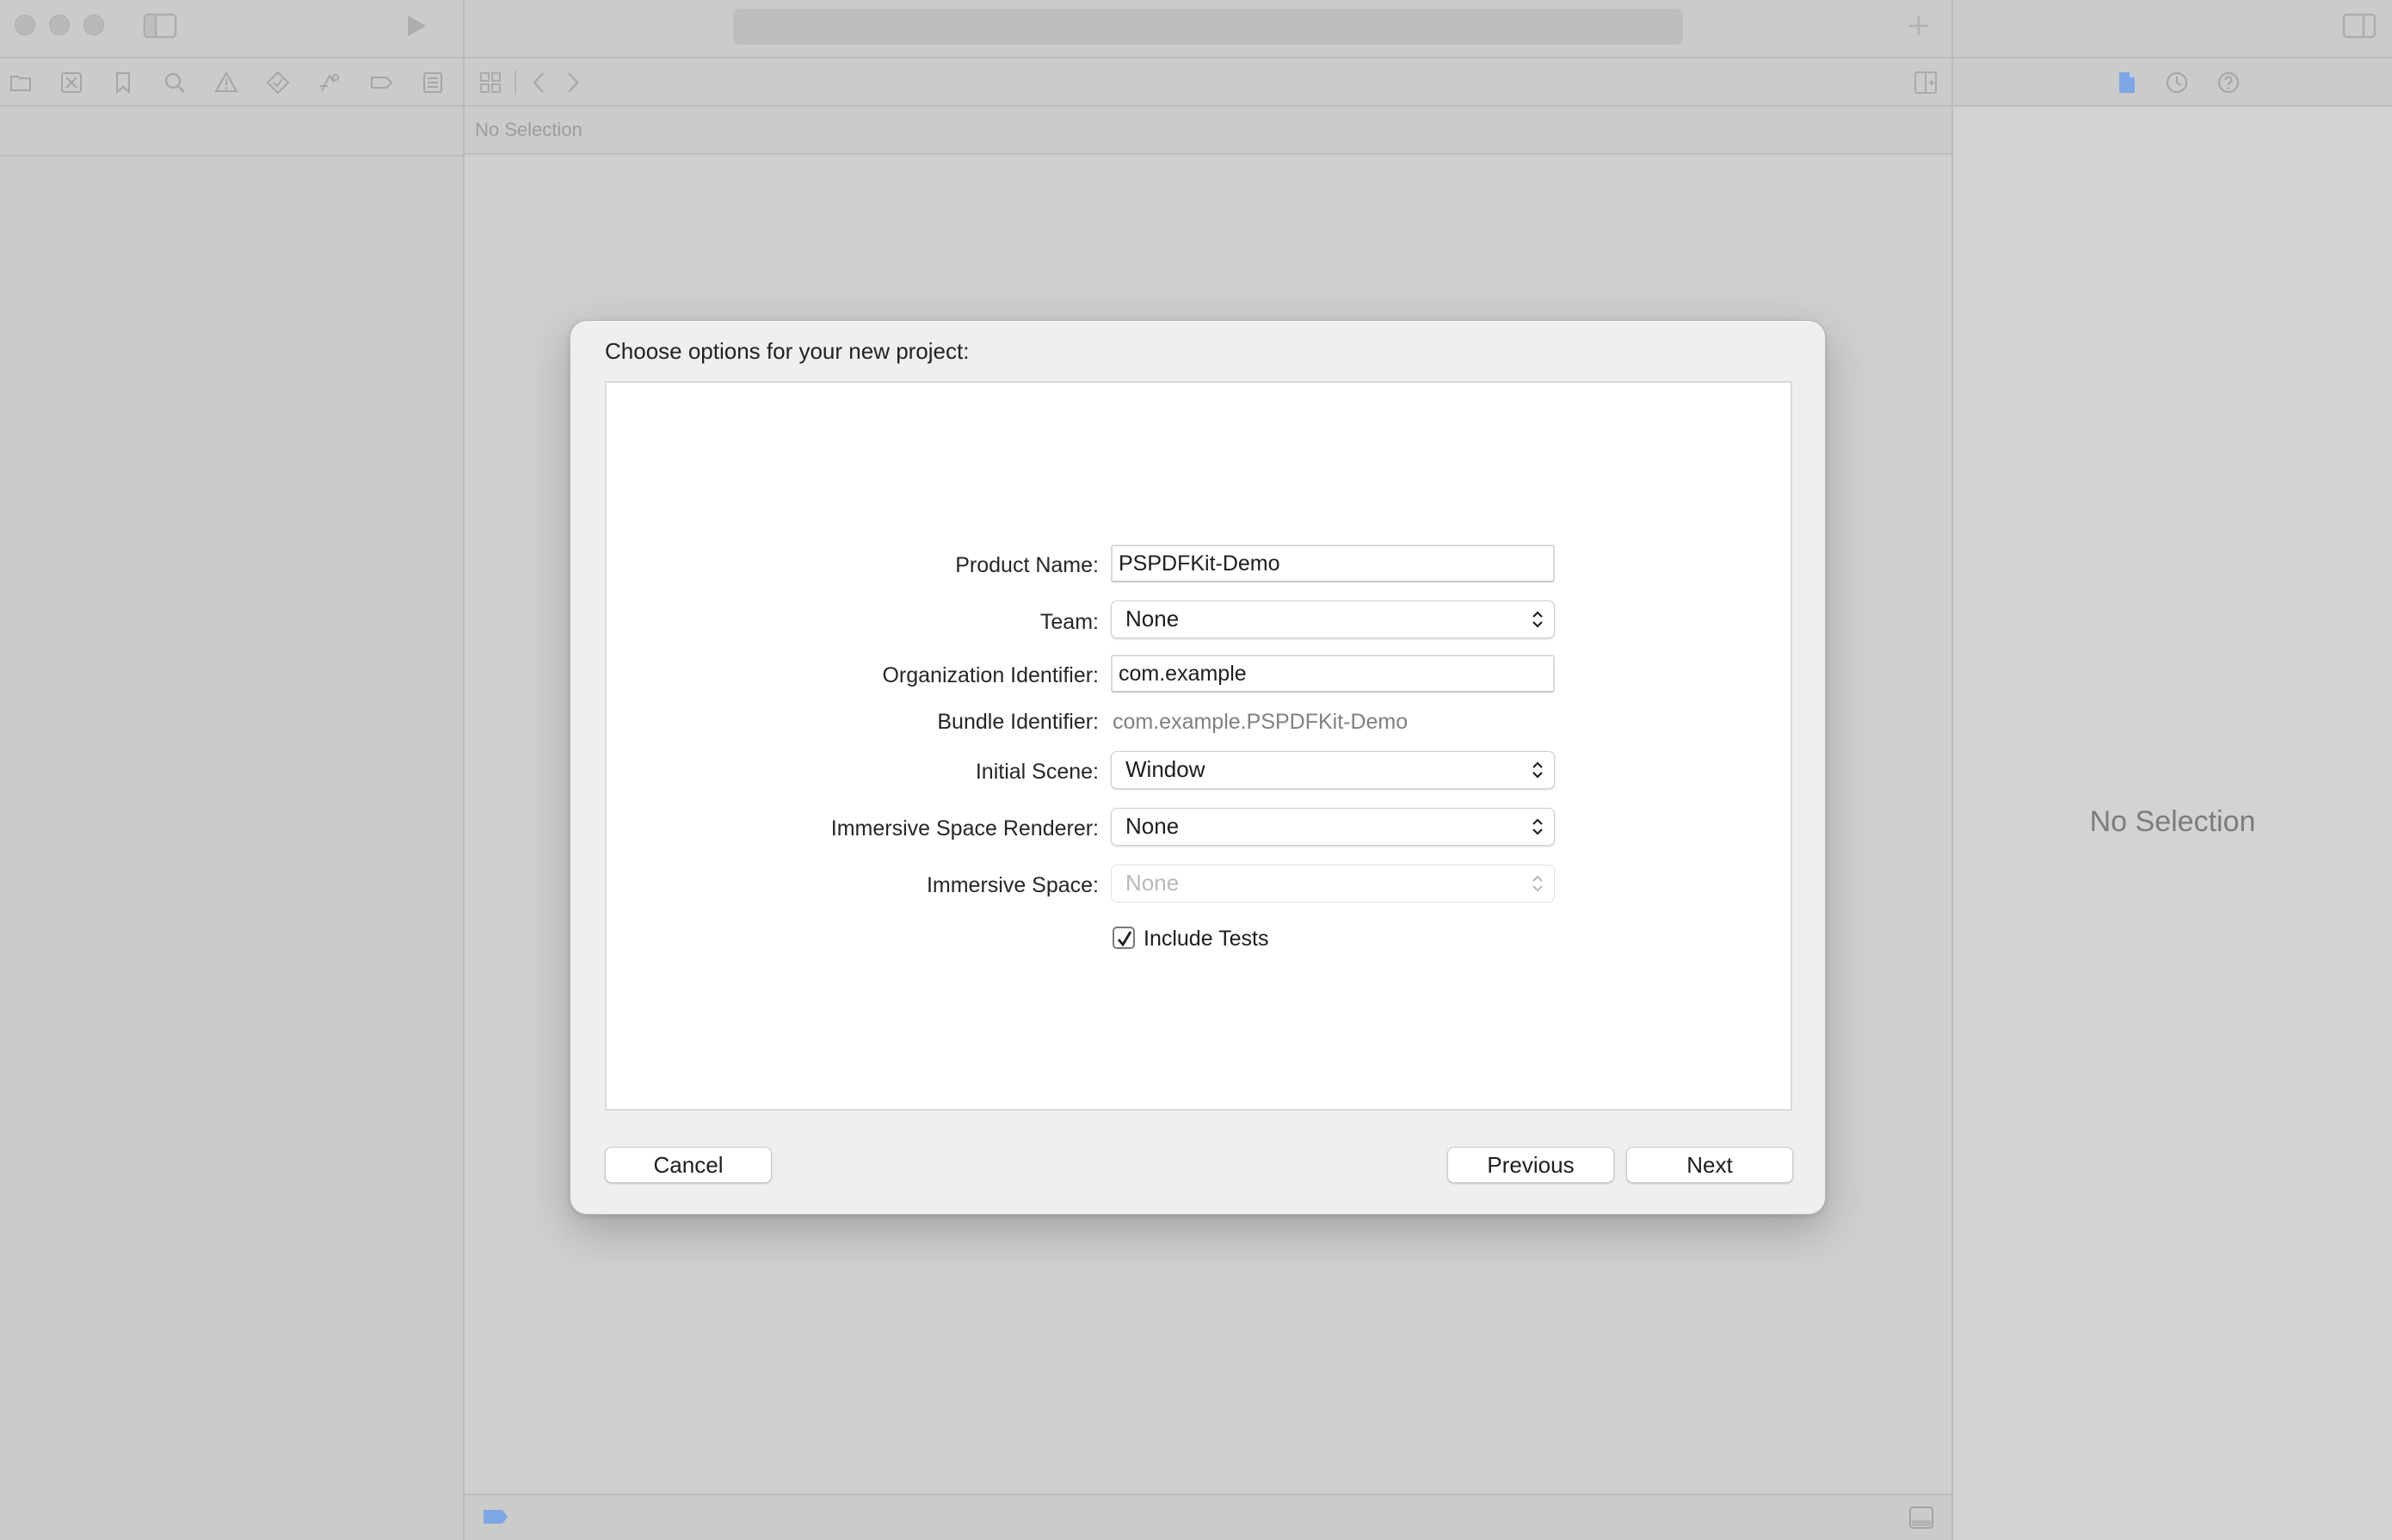  I want to click on include-tests-checkbox, so click(1124, 938).